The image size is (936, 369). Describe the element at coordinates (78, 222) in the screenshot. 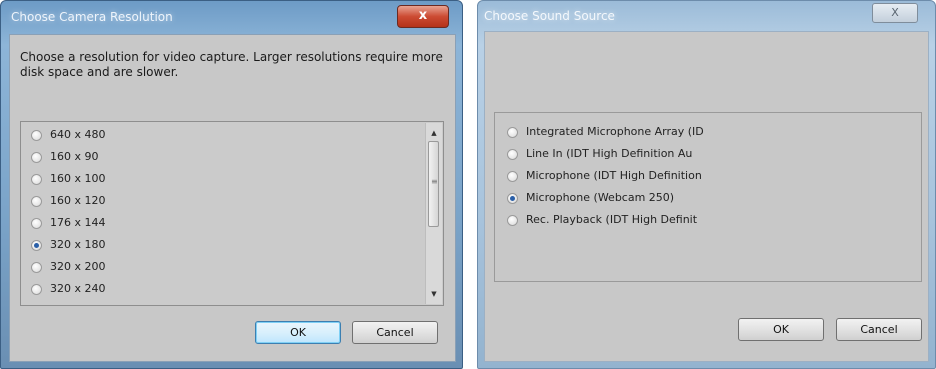

I see `resolution-label: 176 x 144` at that location.